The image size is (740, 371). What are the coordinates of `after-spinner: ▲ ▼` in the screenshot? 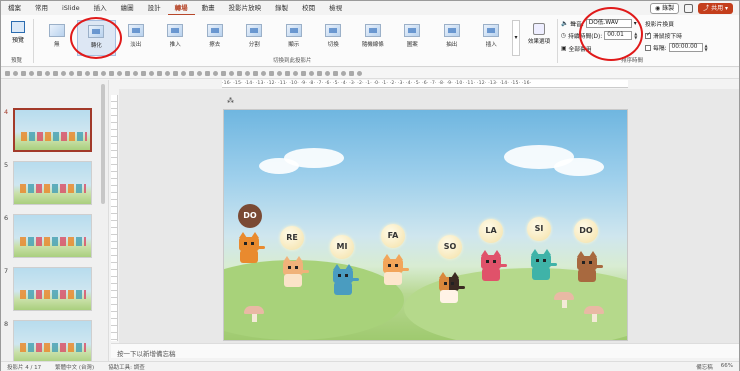 It's located at (706, 47).